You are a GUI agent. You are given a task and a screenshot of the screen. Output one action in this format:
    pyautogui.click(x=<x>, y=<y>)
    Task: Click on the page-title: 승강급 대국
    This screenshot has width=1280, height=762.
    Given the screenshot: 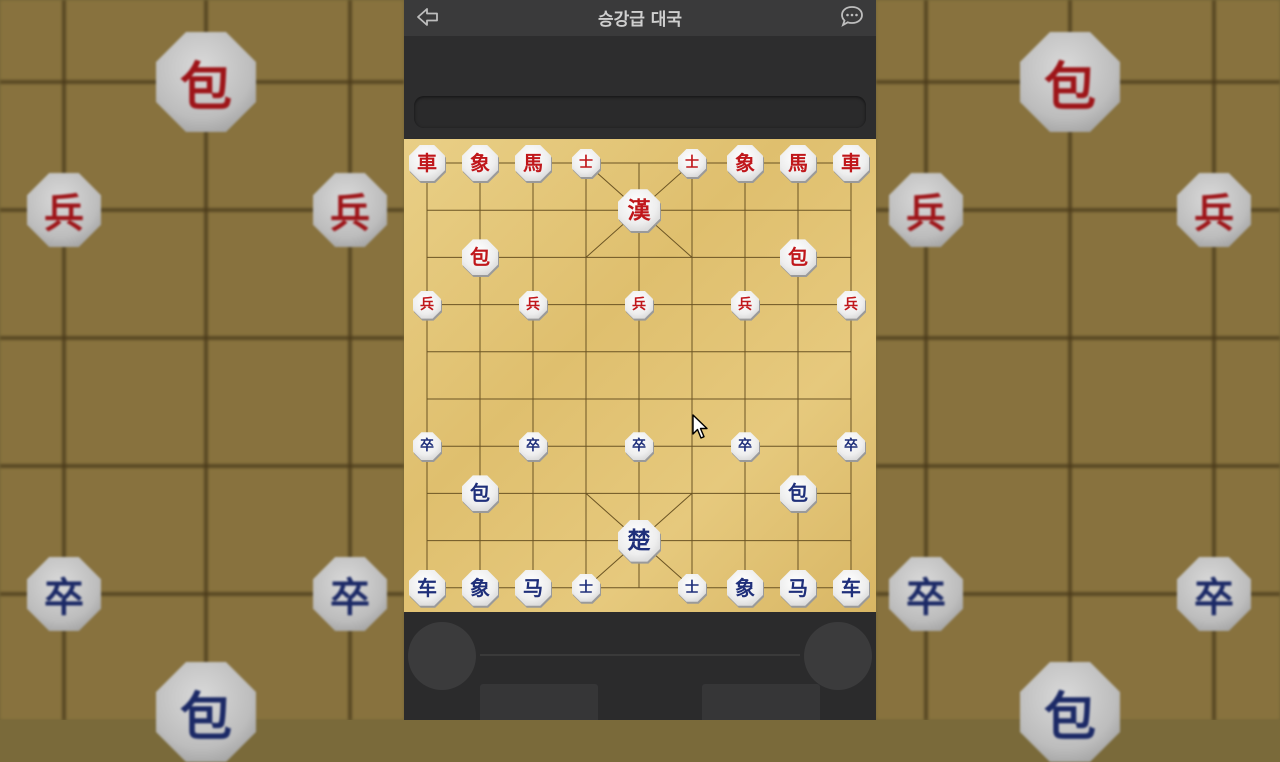 What is the action you would take?
    pyautogui.click(x=640, y=20)
    